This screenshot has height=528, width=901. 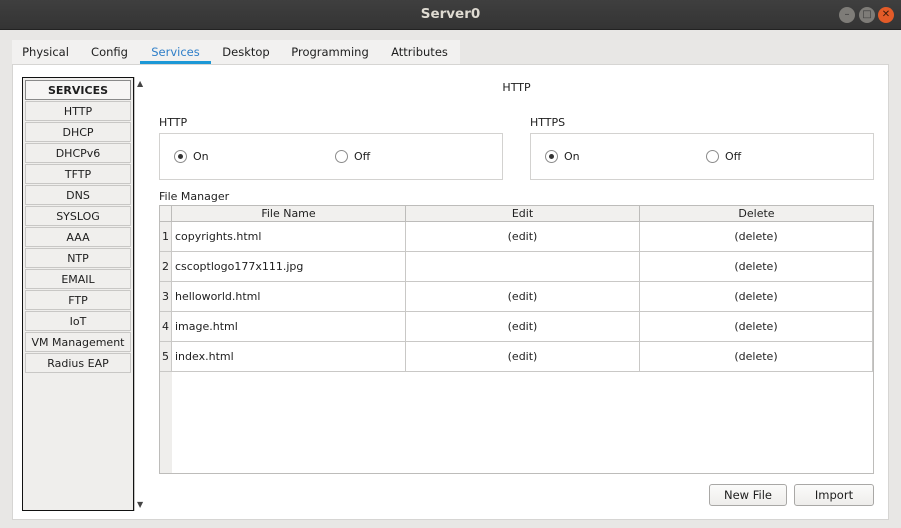 I want to click on tab-services: Services, so click(x=175, y=52).